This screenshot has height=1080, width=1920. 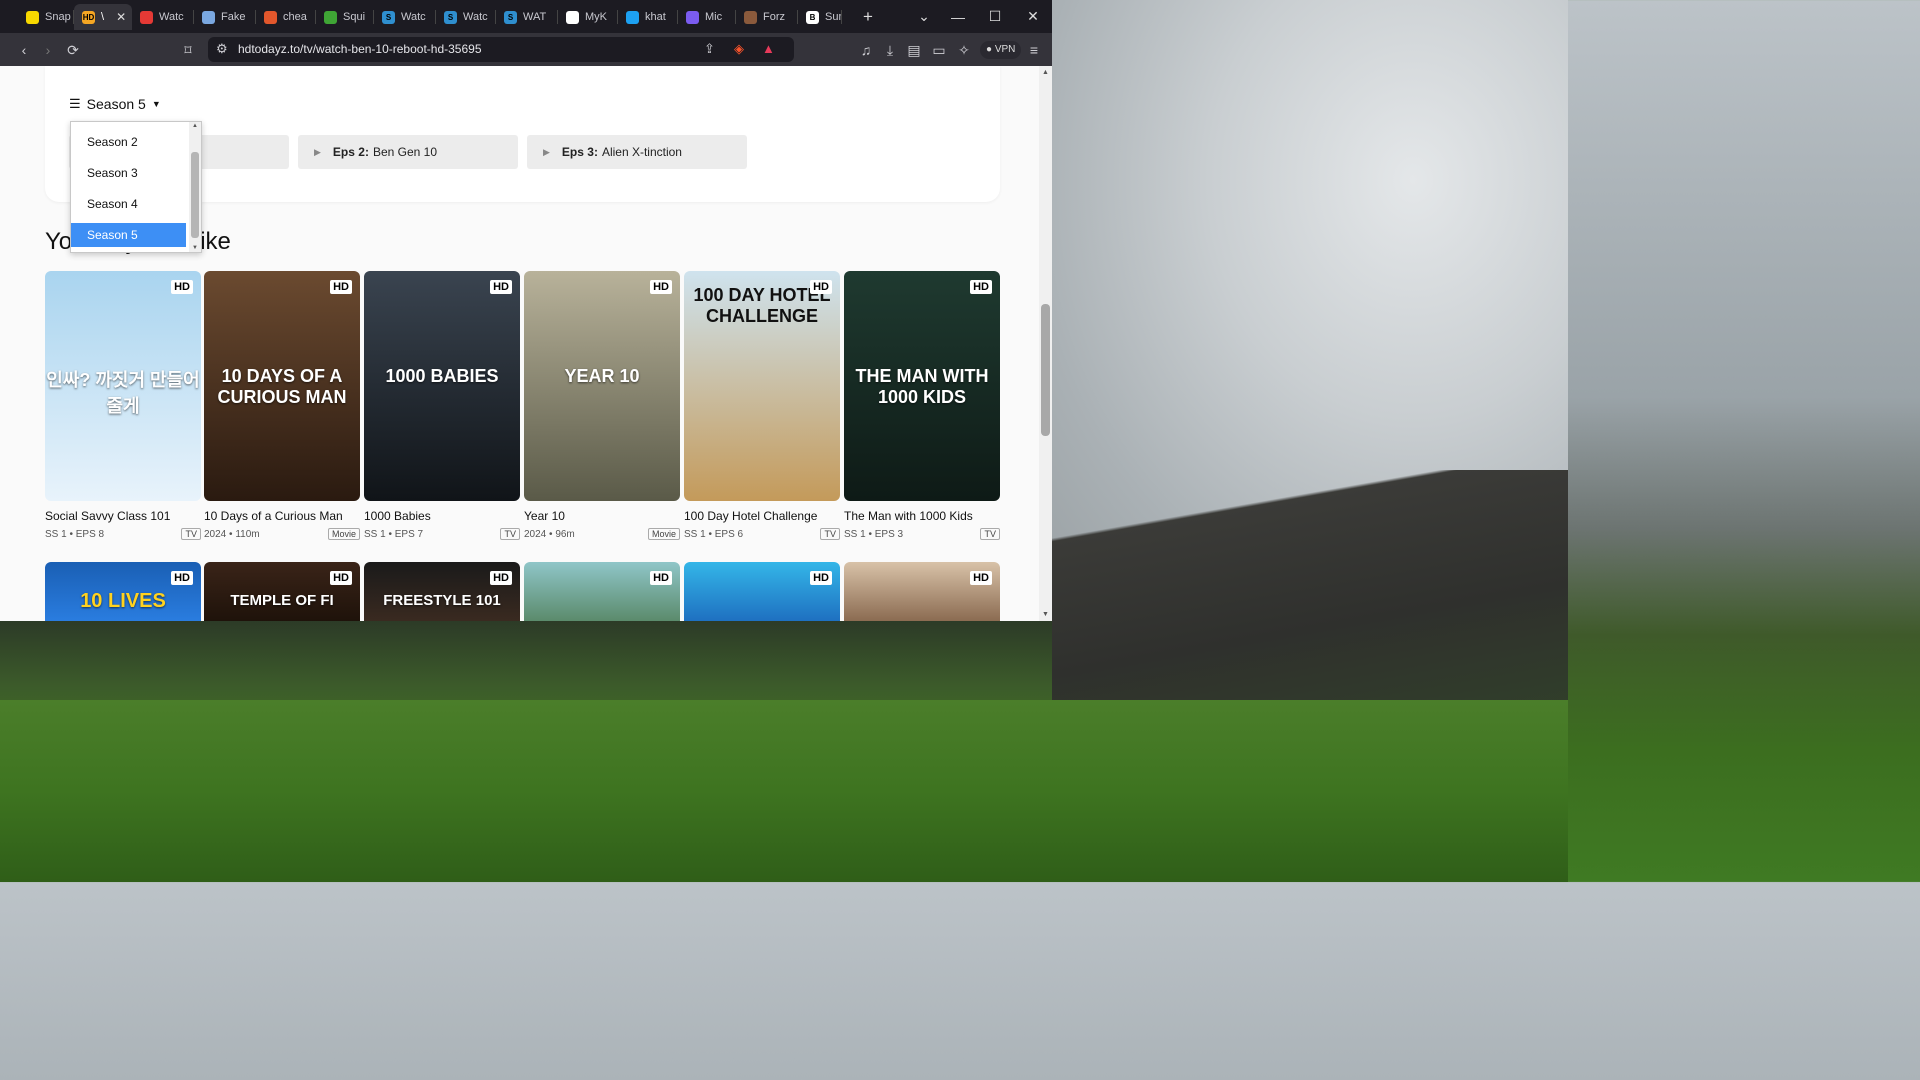 I want to click on share-icon: ⇪, so click(x=709, y=49).